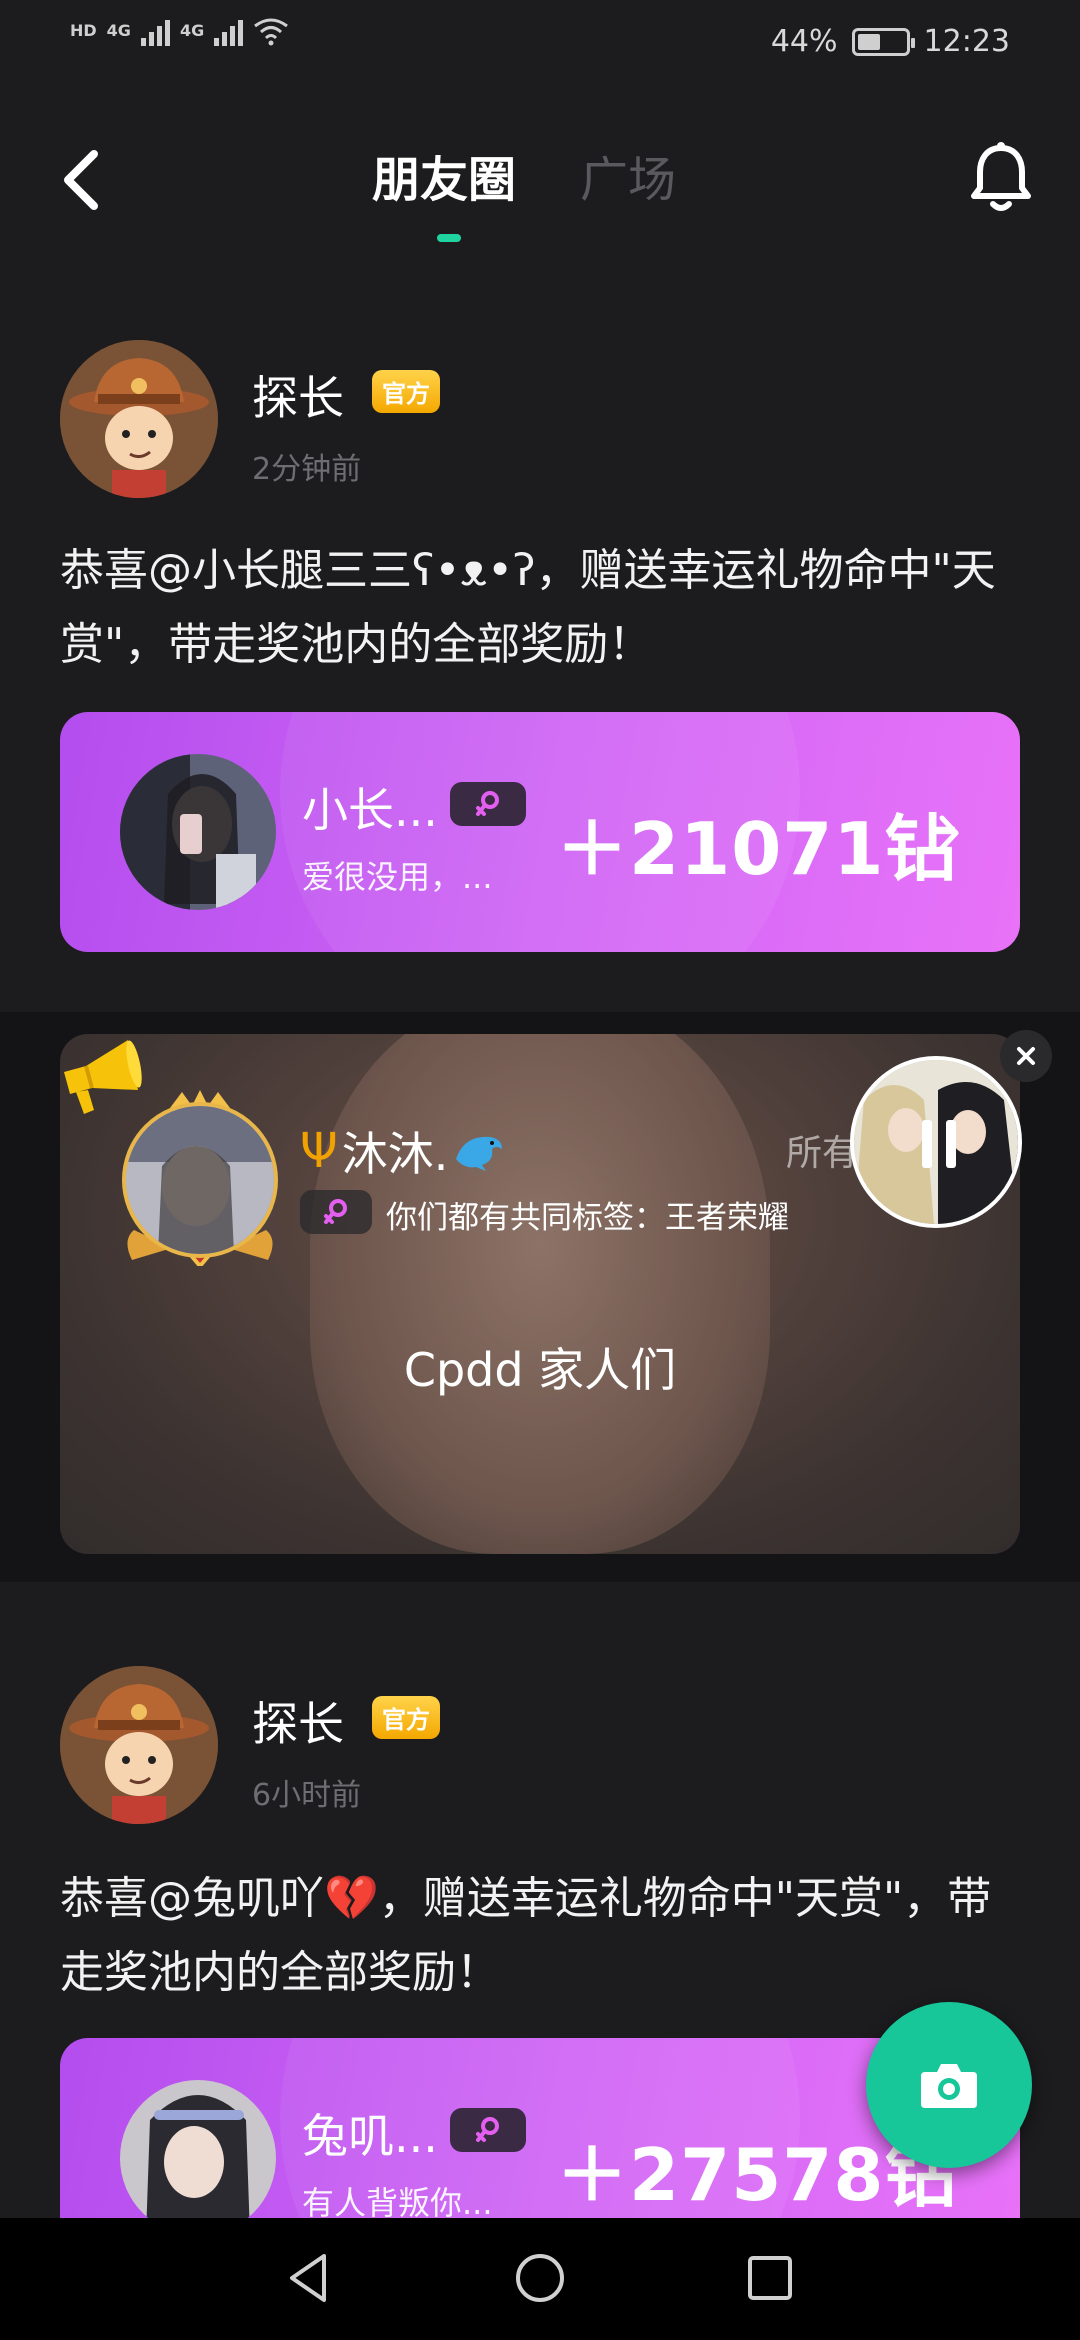 This screenshot has height=2340, width=1080. What do you see at coordinates (449, 238) in the screenshot?
I see `active-tab-indicator` at bounding box center [449, 238].